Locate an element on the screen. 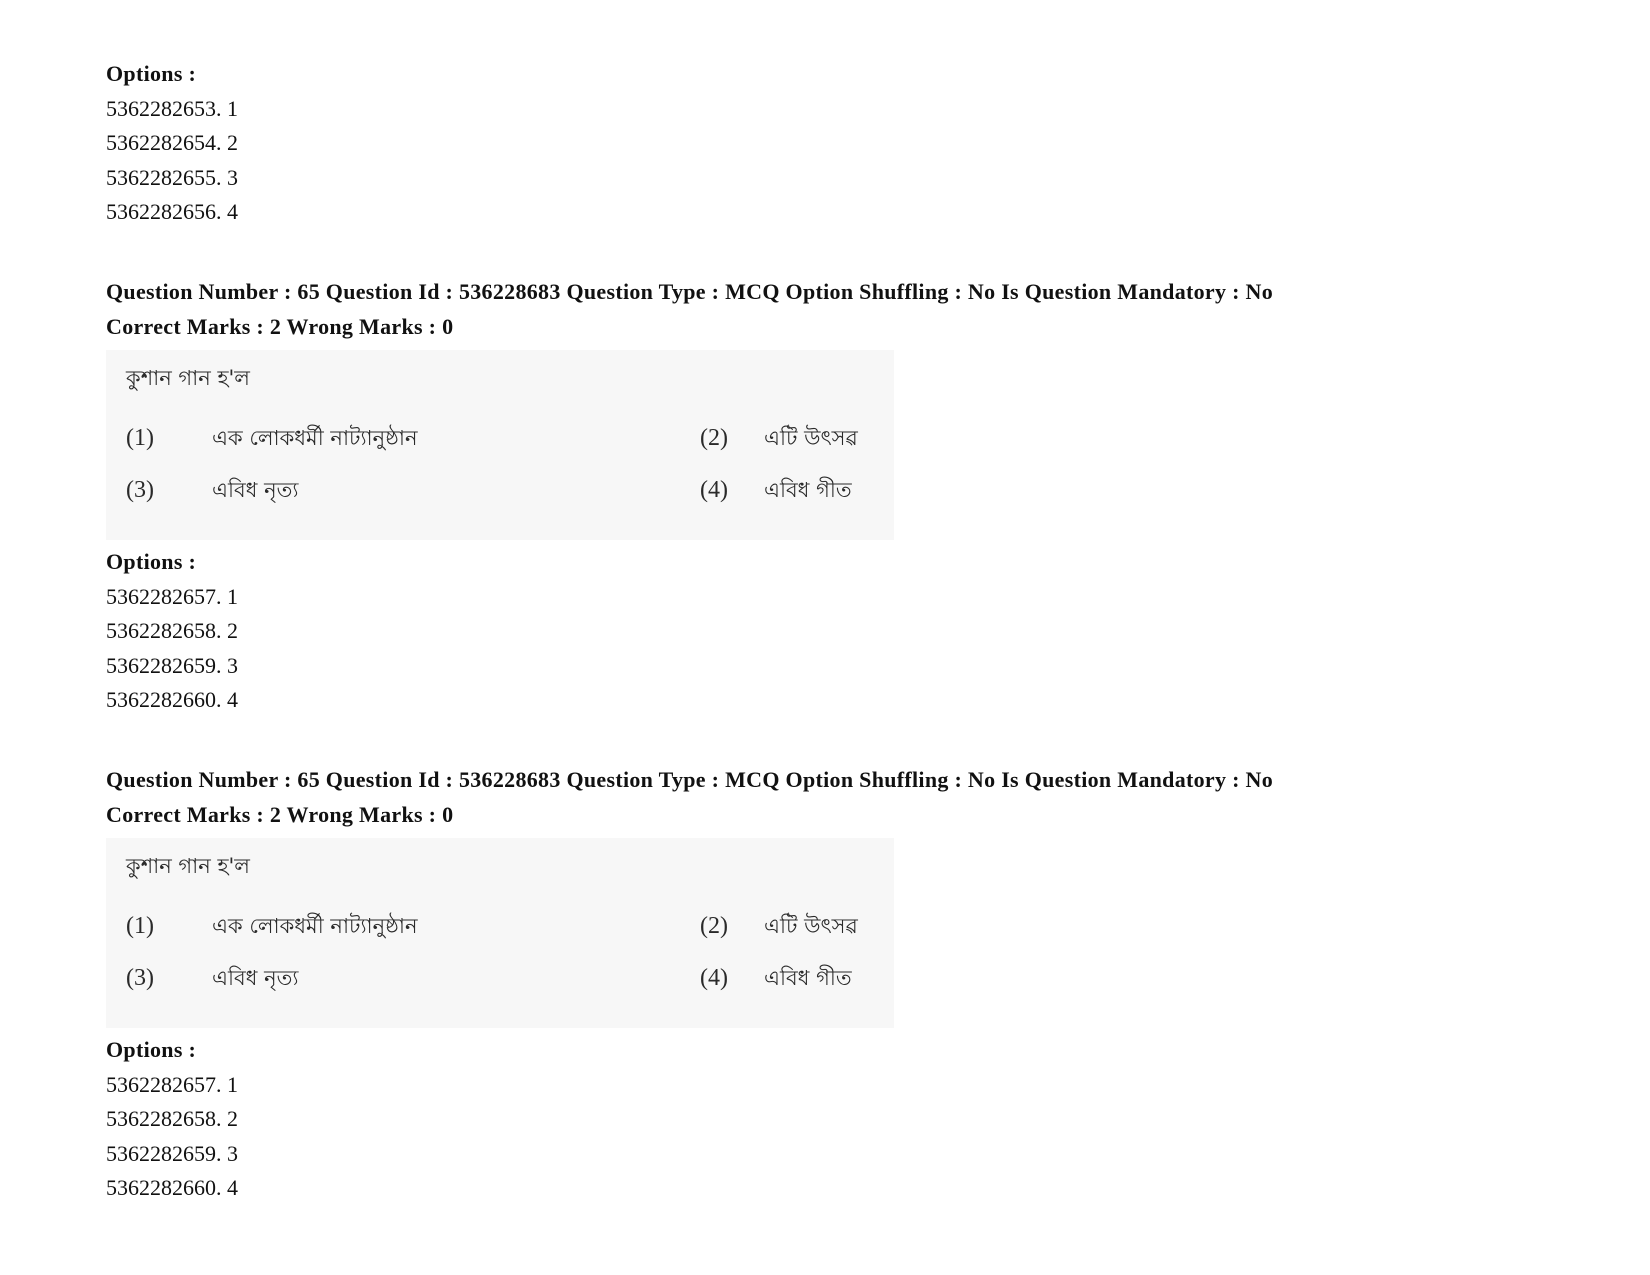  option-item: 5362282656. 4 is located at coordinates (172, 211).